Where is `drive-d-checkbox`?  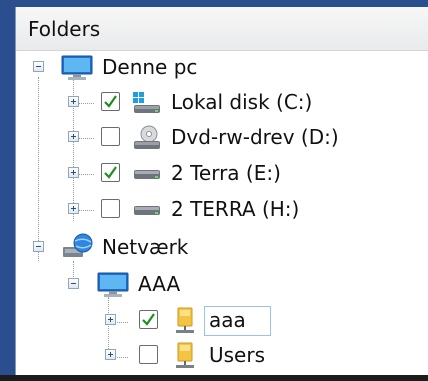
drive-d-checkbox is located at coordinates (110, 136).